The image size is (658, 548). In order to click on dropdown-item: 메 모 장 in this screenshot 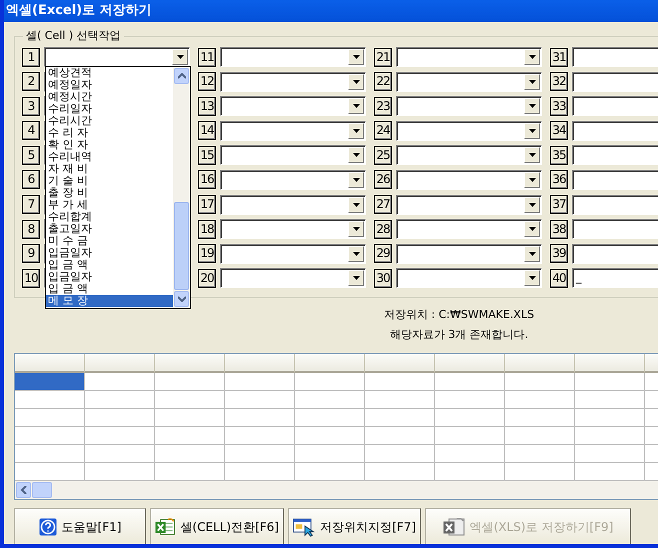, I will do `click(109, 301)`.